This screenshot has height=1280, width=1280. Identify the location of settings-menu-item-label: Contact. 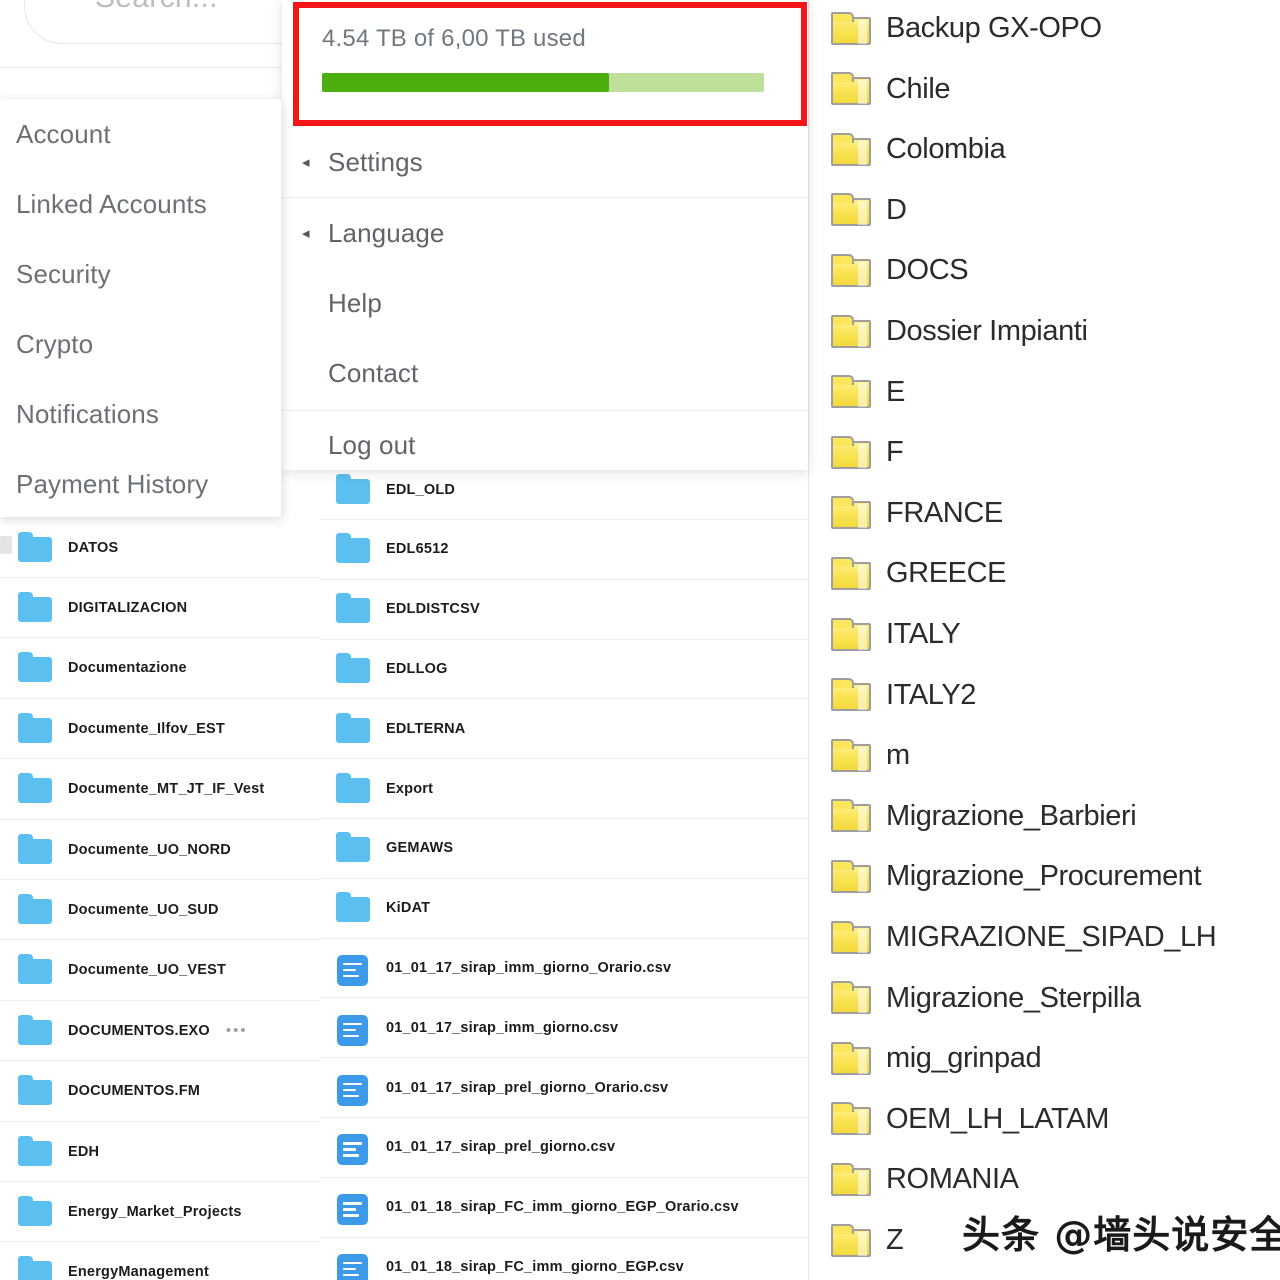
(373, 372).